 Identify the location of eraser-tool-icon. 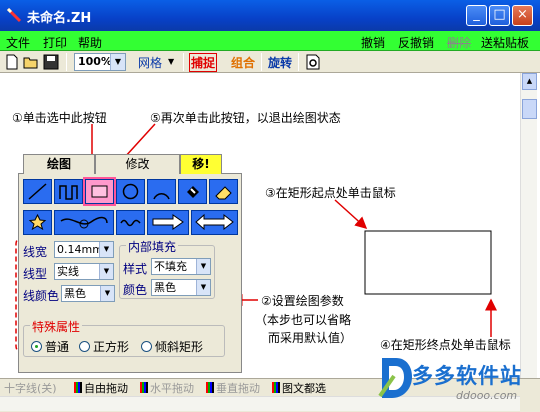
(223, 193).